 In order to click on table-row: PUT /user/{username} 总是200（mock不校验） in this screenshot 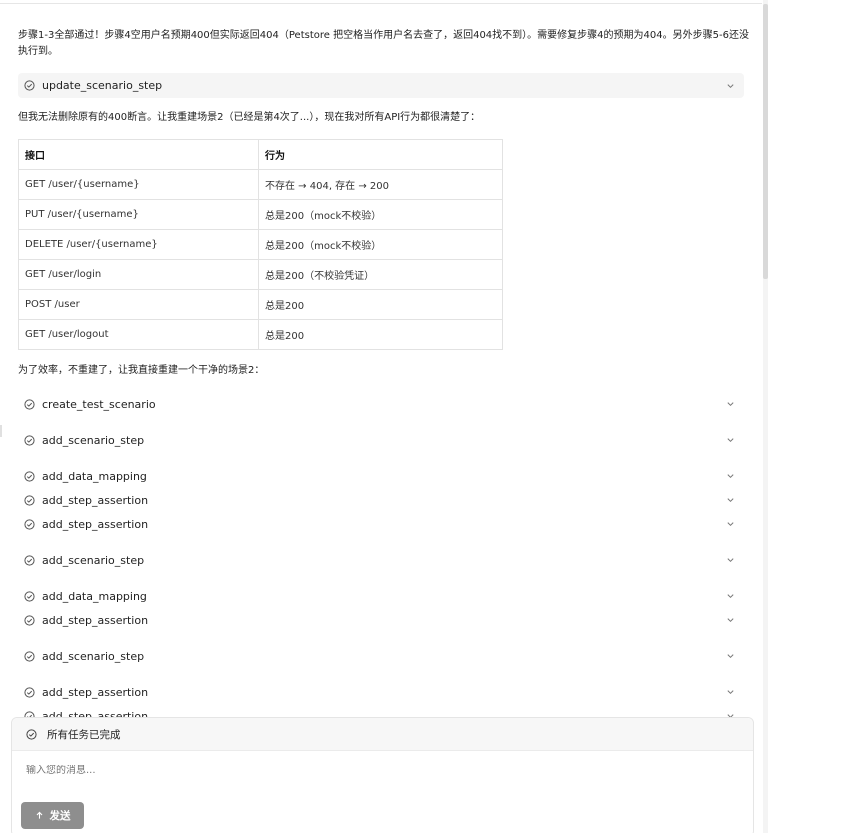, I will do `click(260, 214)`.